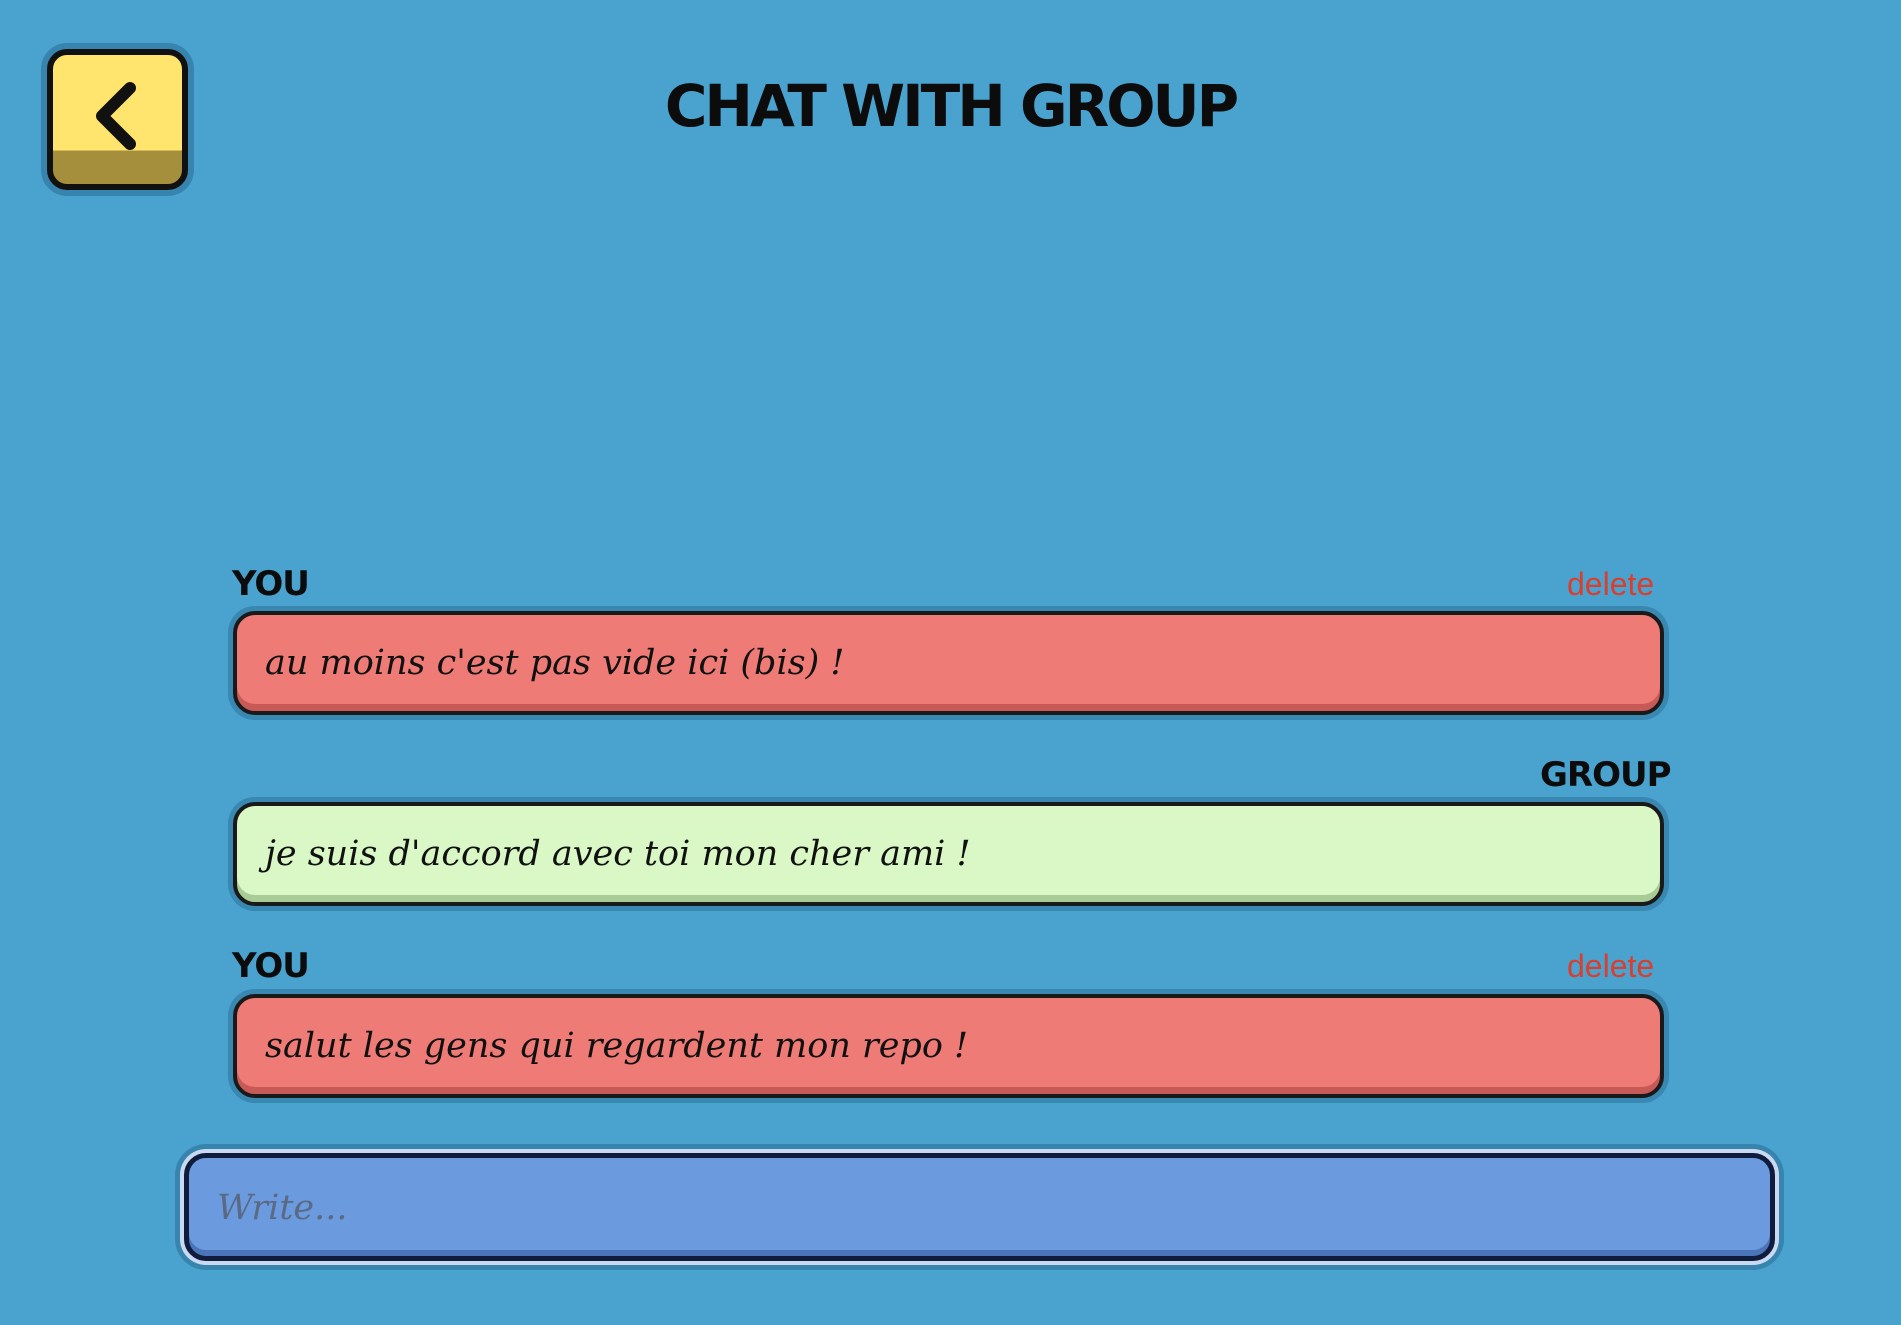  I want to click on message-bubble-own: au moins c'est pas vide ici (bis) !, so click(948, 663).